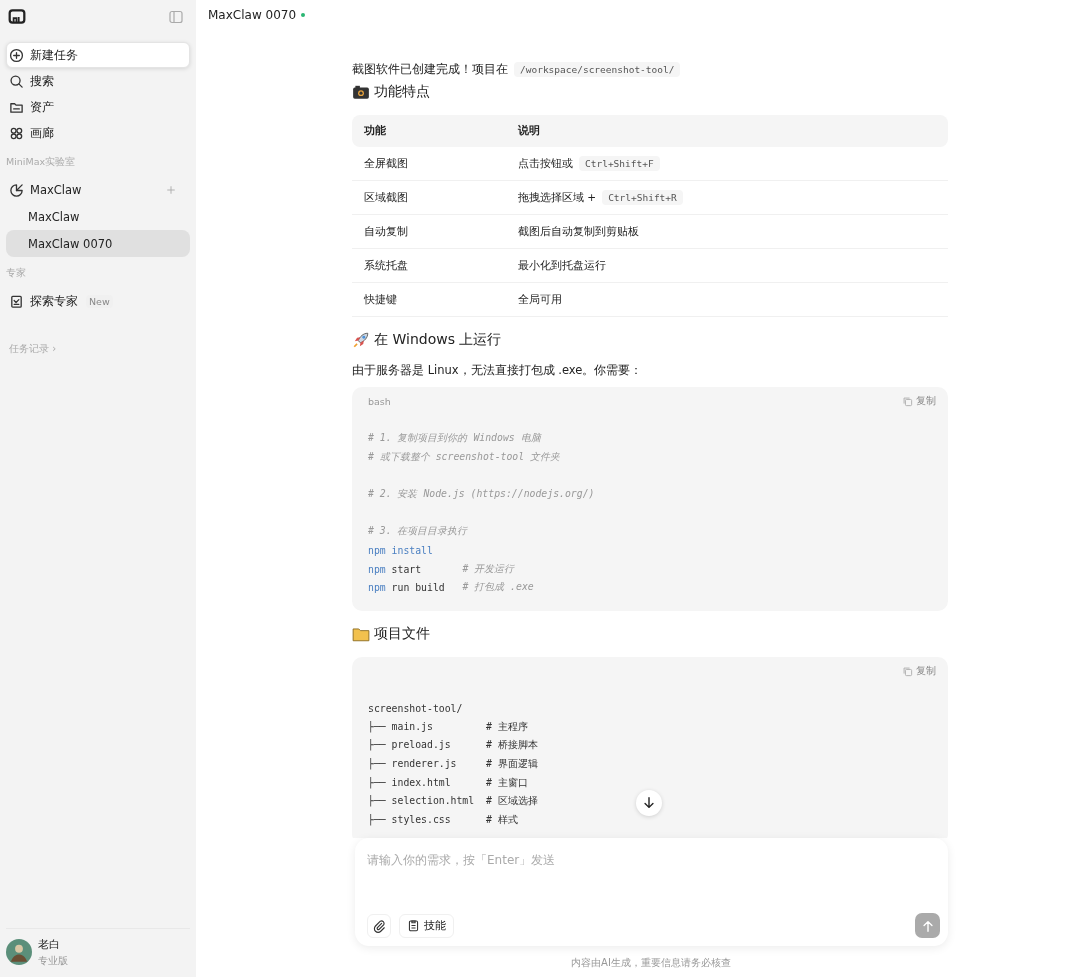  I want to click on sidebar-toggle-icon, so click(176, 17).